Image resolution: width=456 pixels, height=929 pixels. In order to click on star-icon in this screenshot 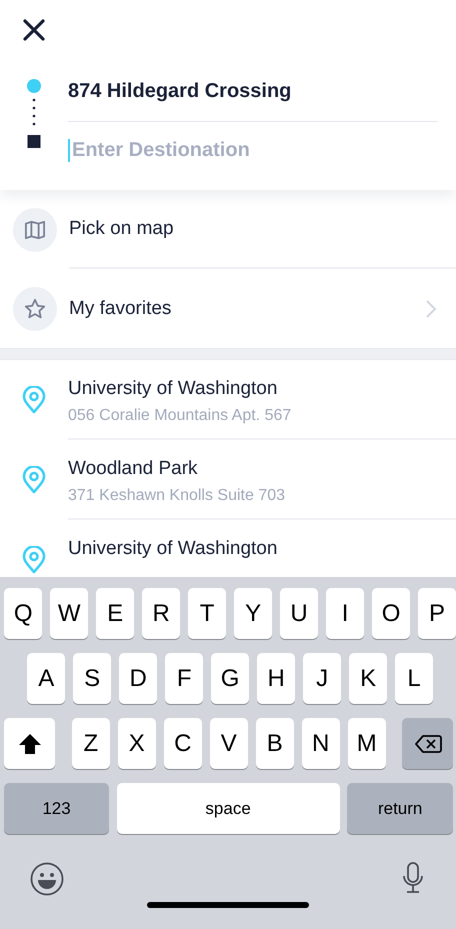, I will do `click(35, 309)`.